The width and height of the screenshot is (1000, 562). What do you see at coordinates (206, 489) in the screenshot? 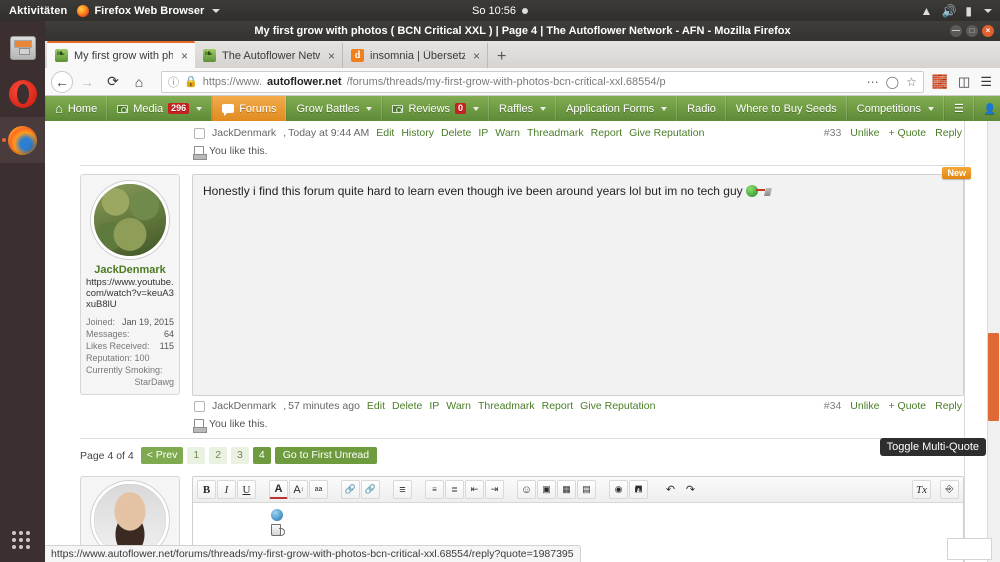
I see `bold-icon: B` at bounding box center [206, 489].